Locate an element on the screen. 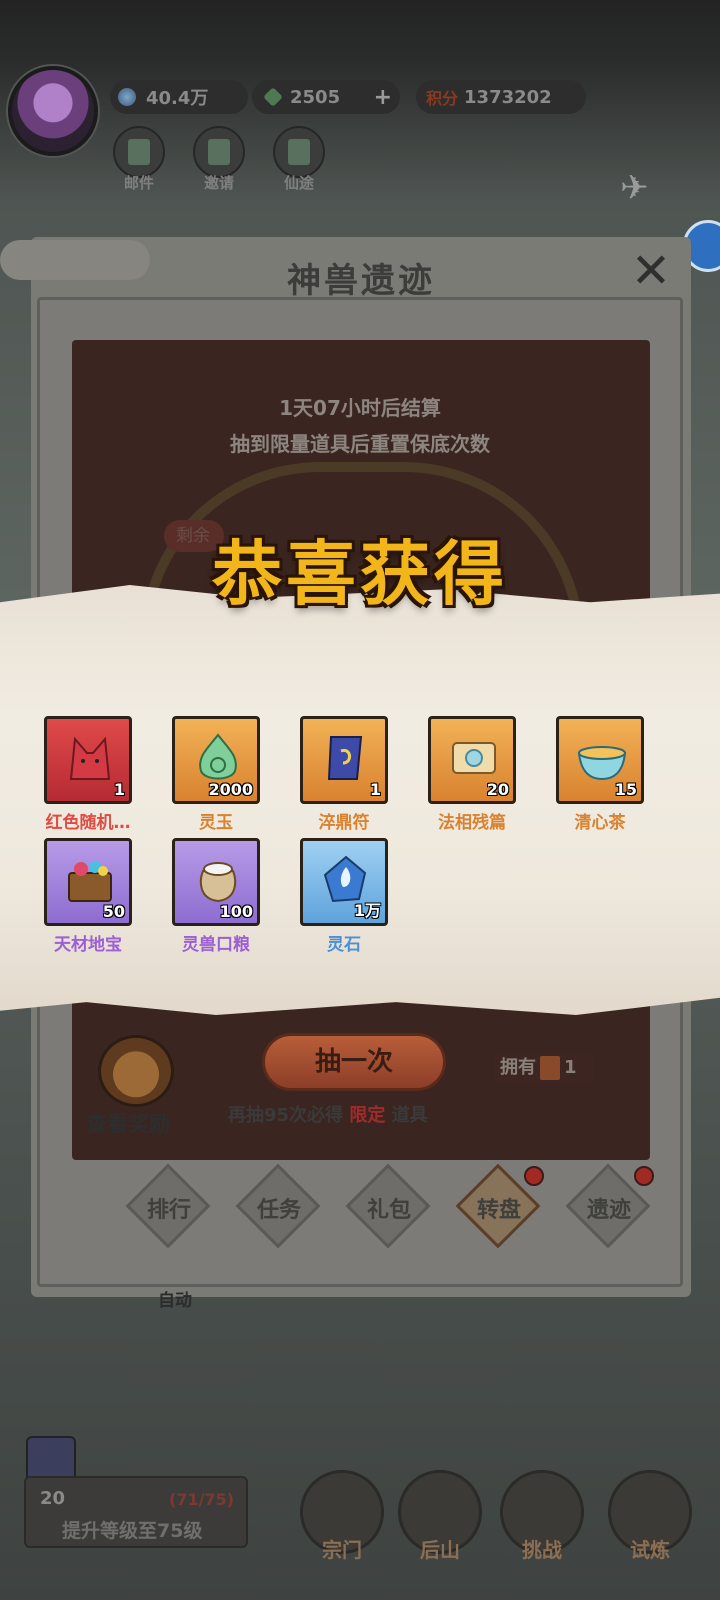 Image resolution: width=720 pixels, height=1600 pixels. pity-guarantee-text: 再抽95次必得 限定 道具 is located at coordinates (328, 1114).